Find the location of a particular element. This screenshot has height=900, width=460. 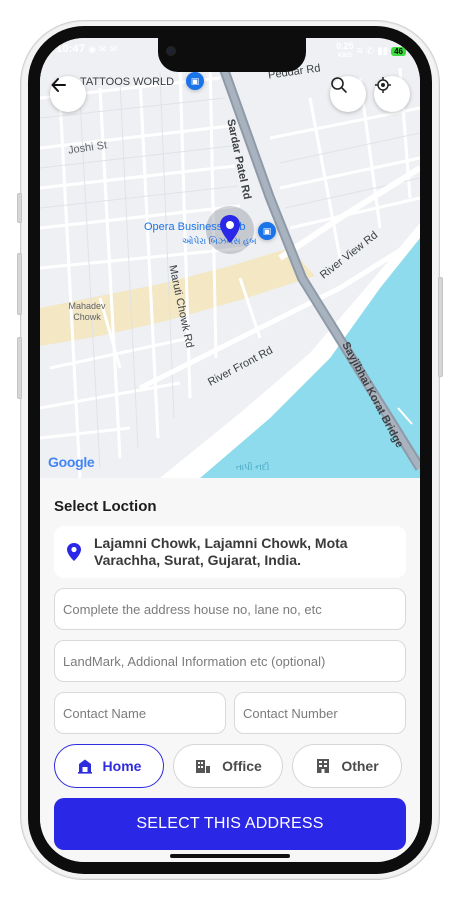

back-button is located at coordinates (68, 94).